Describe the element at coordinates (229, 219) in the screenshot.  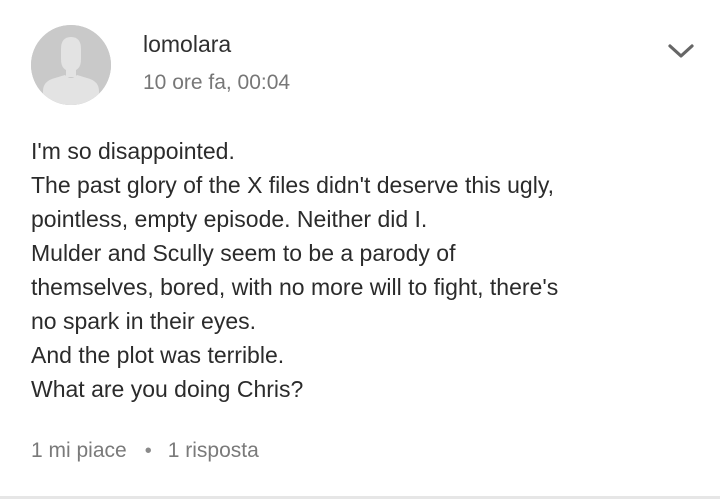
I see `comment-line: pointless, empty episode. Neither did I.` at that location.